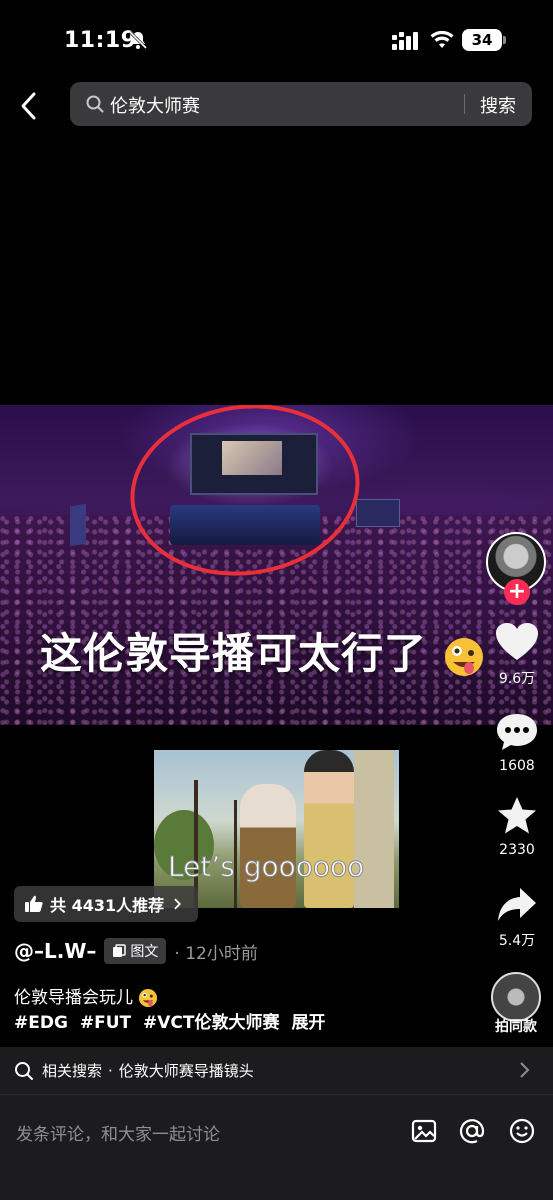 The height and width of the screenshot is (1200, 553). What do you see at coordinates (522, 1131) in the screenshot?
I see `emoji-icon` at bounding box center [522, 1131].